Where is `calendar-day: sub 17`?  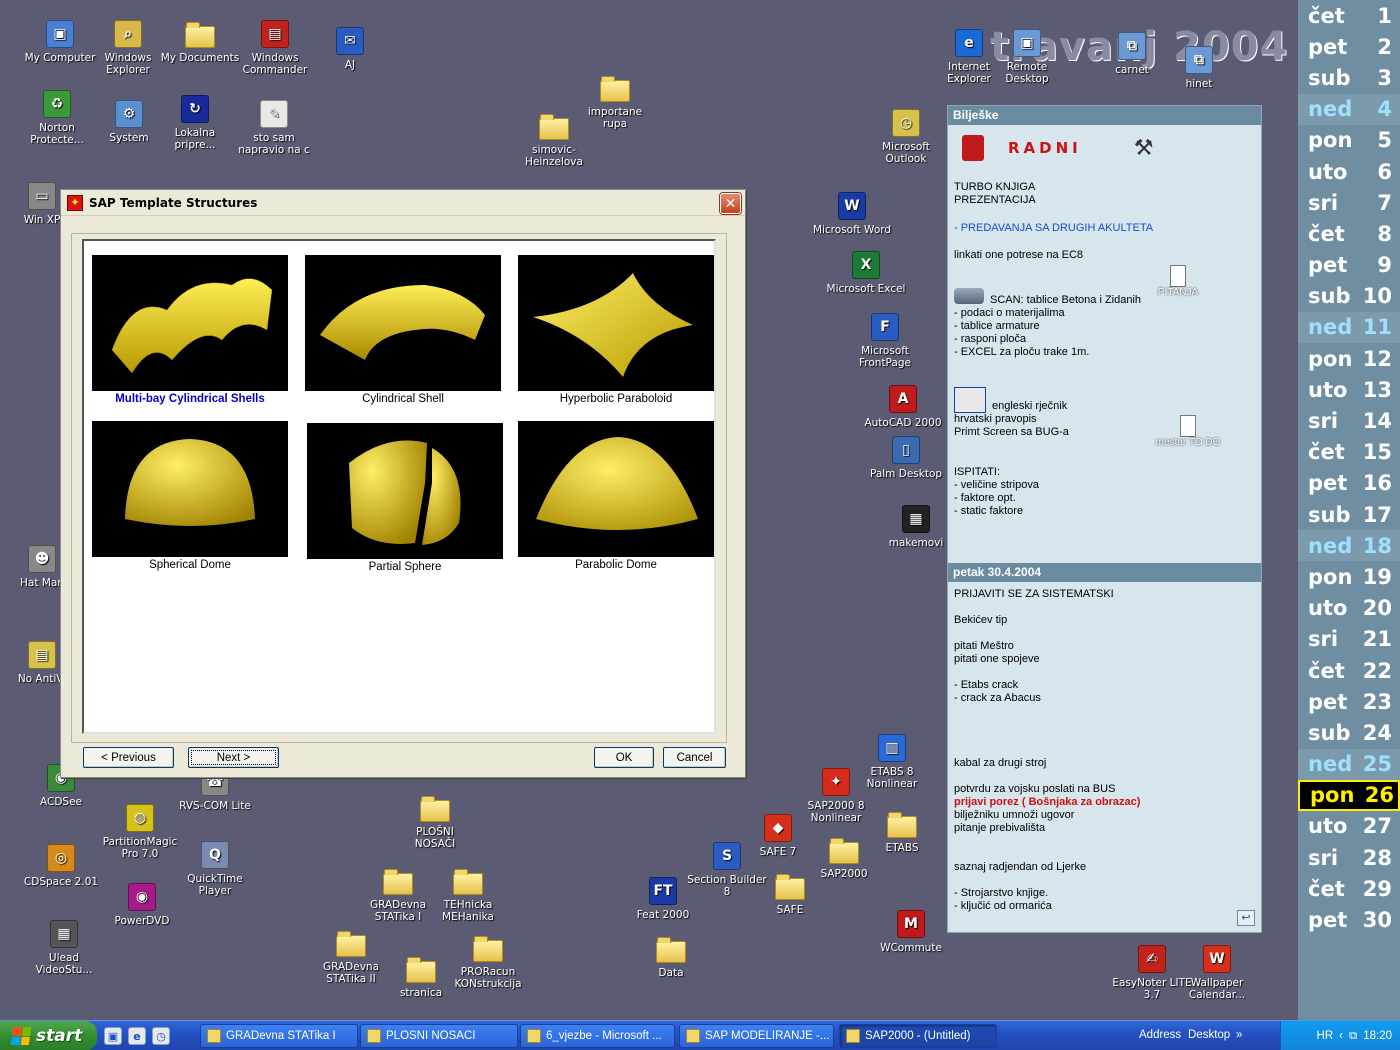
calendar-day: sub 17 is located at coordinates (1349, 514).